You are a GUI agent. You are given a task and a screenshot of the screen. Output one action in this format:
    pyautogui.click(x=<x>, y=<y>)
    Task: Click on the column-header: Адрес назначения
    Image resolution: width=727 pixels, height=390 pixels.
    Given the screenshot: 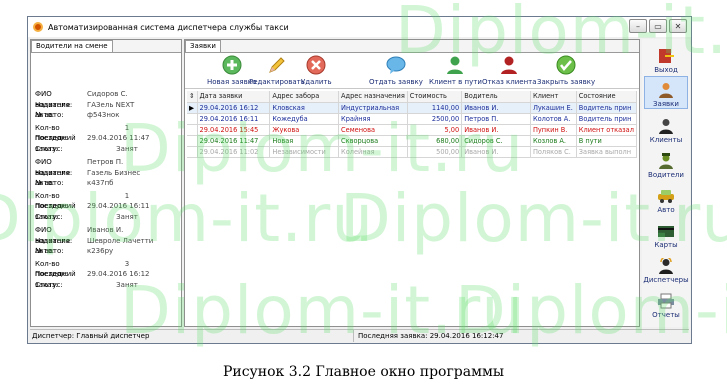 What is the action you would take?
    pyautogui.click(x=373, y=97)
    